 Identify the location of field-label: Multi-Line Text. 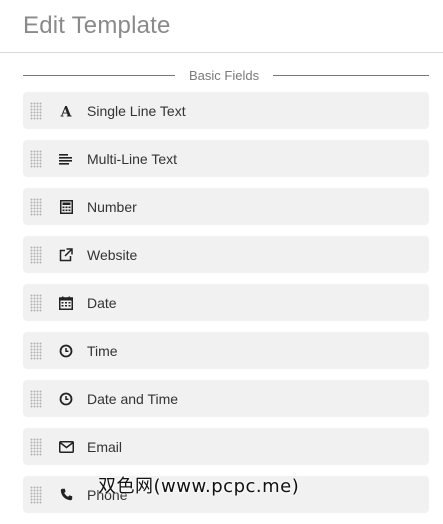
(132, 158).